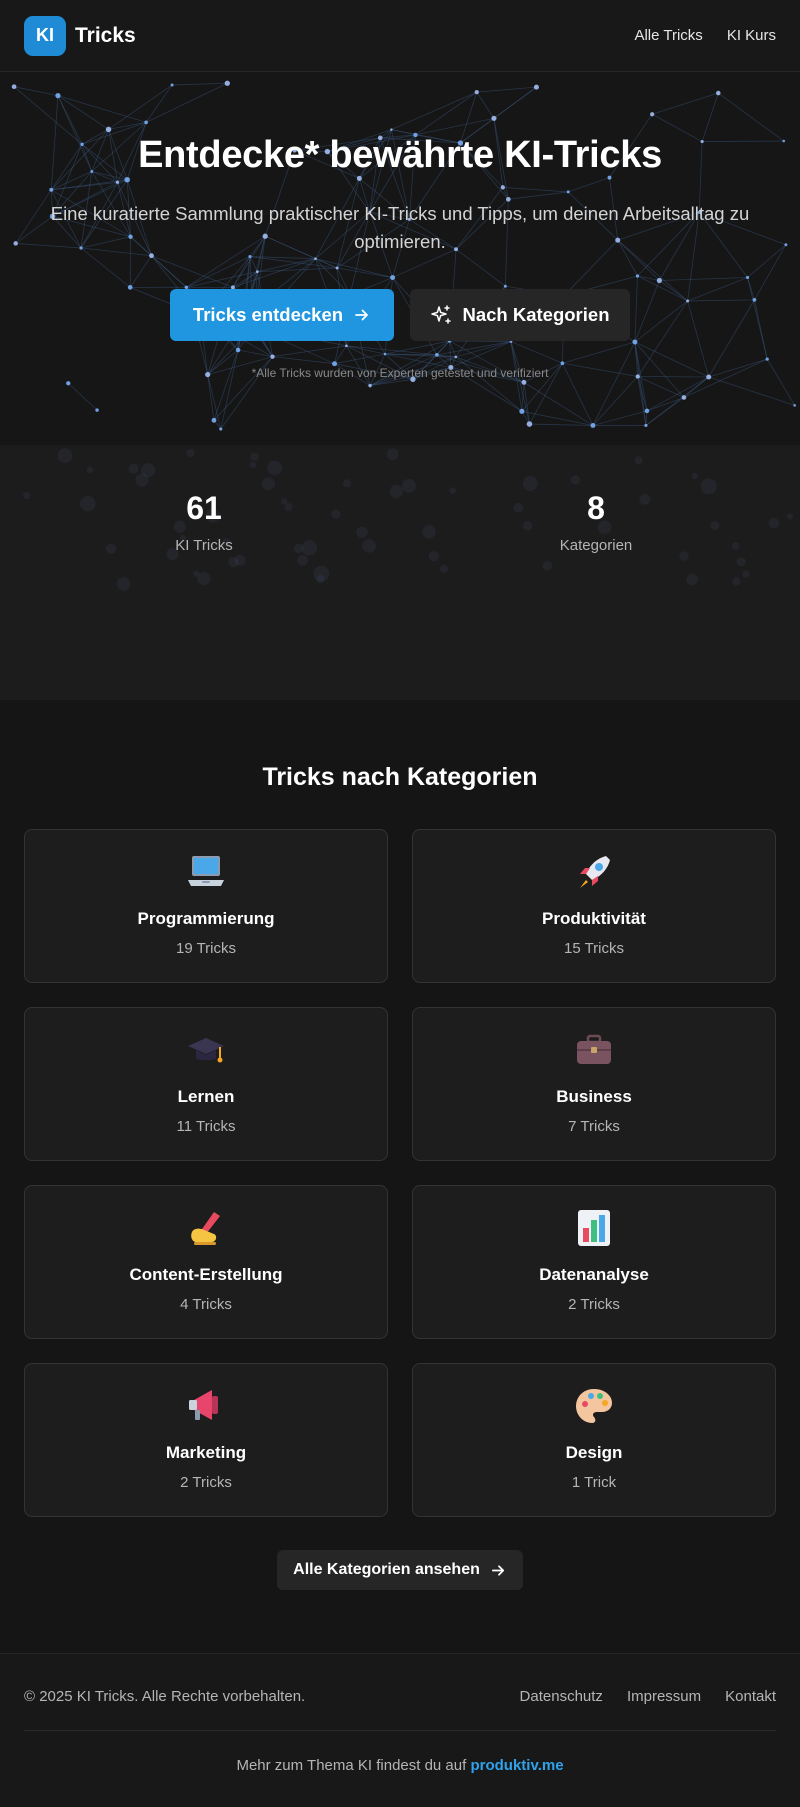 The width and height of the screenshot is (800, 1807). Describe the element at coordinates (400, 36) in the screenshot. I see `site-header: KI Tricks Alle Tricks KI Kurs` at that location.